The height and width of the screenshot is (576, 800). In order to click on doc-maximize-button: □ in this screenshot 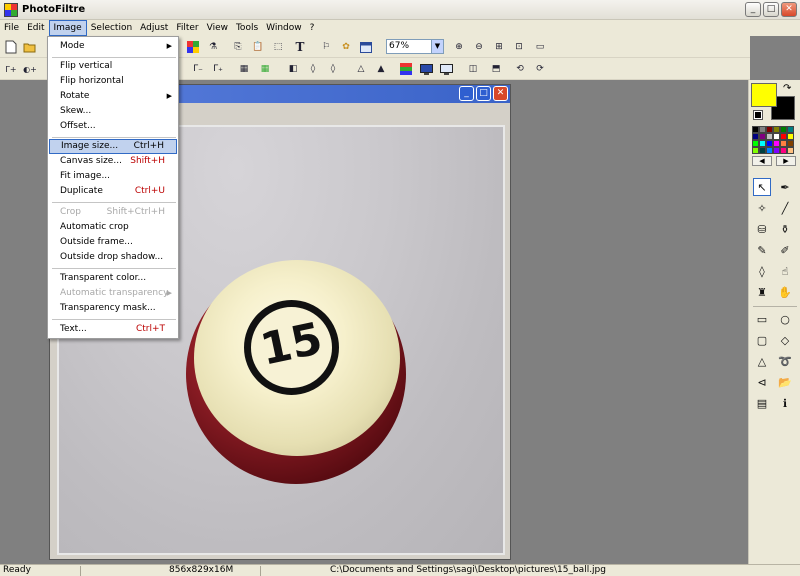, I will do `click(483, 93)`.